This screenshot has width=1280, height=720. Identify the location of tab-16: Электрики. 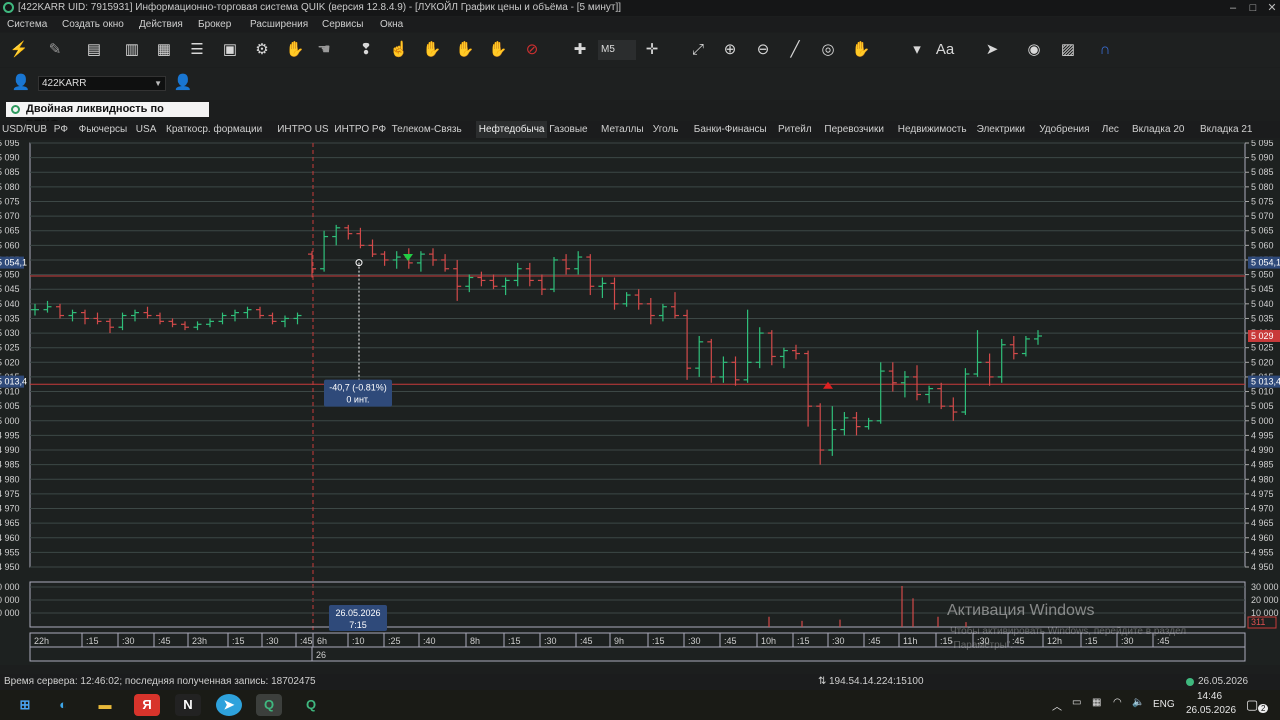
(1001, 129).